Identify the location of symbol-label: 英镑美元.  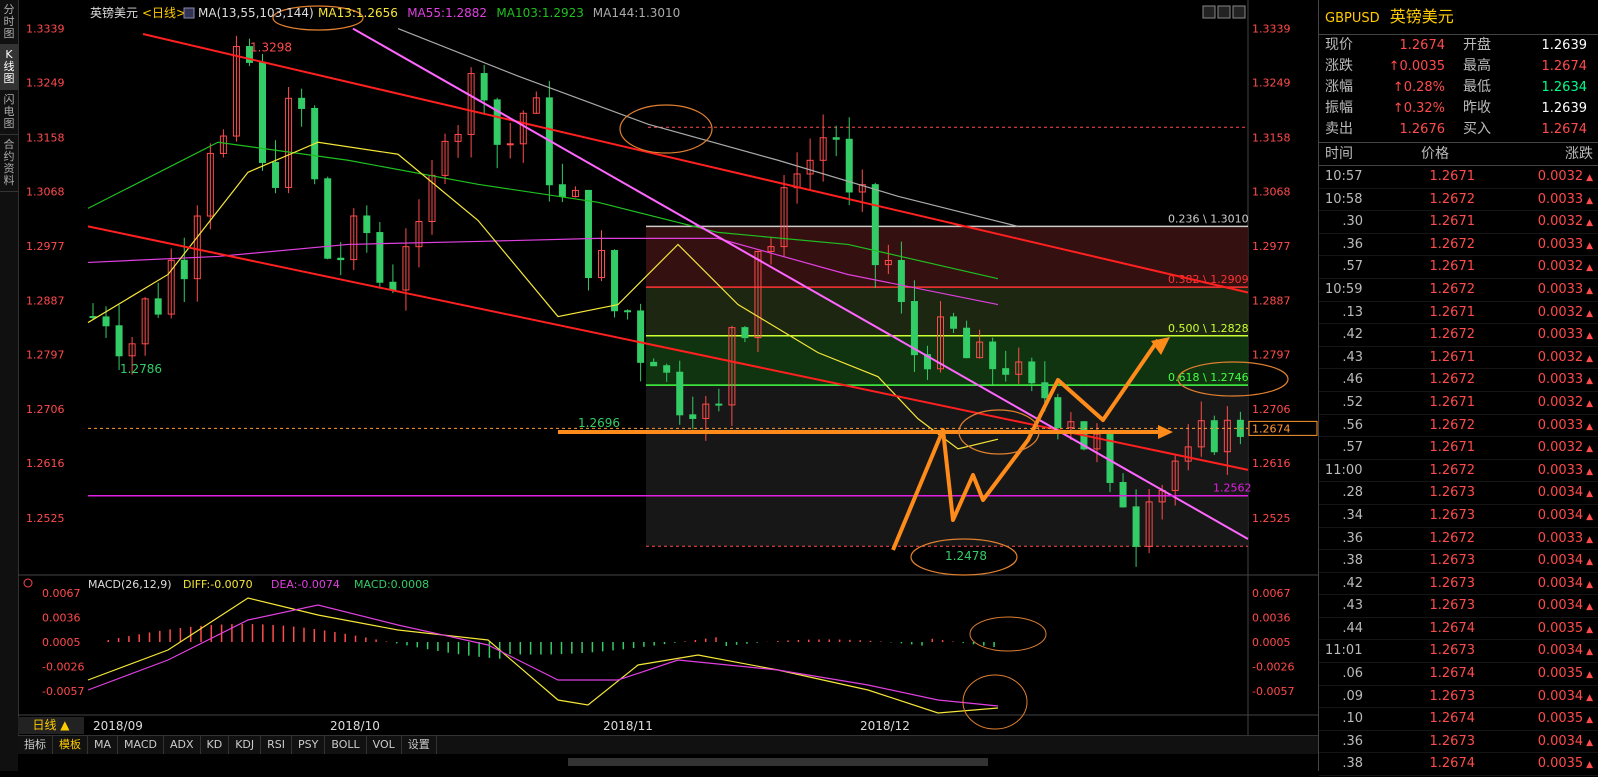
(114, 12).